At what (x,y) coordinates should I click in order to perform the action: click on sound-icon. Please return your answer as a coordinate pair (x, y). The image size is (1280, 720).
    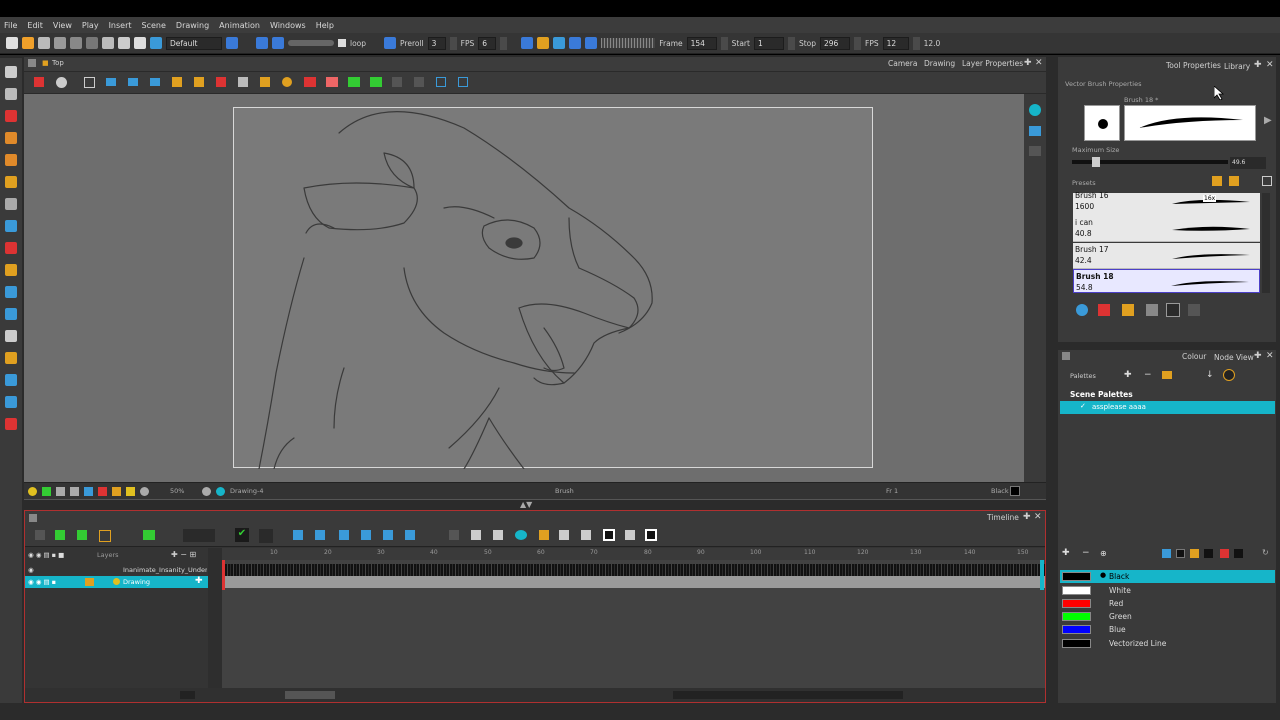
    Looking at the image, I should click on (575, 43).